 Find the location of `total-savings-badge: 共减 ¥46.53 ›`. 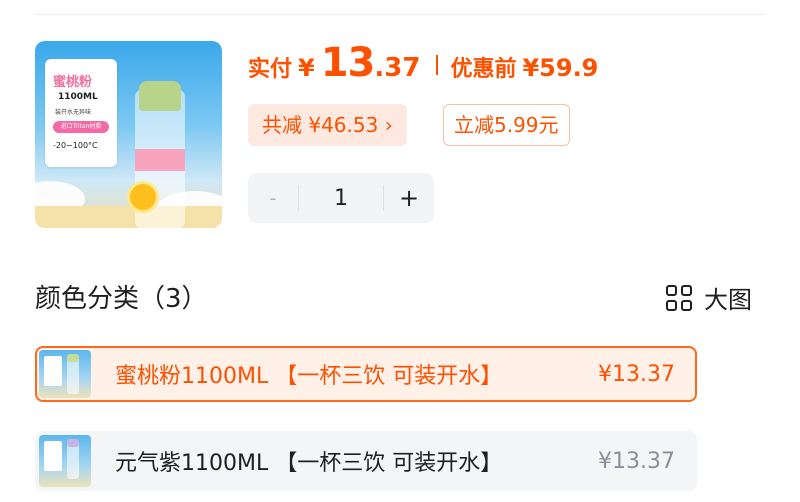

total-savings-badge: 共减 ¥46.53 › is located at coordinates (327, 125).